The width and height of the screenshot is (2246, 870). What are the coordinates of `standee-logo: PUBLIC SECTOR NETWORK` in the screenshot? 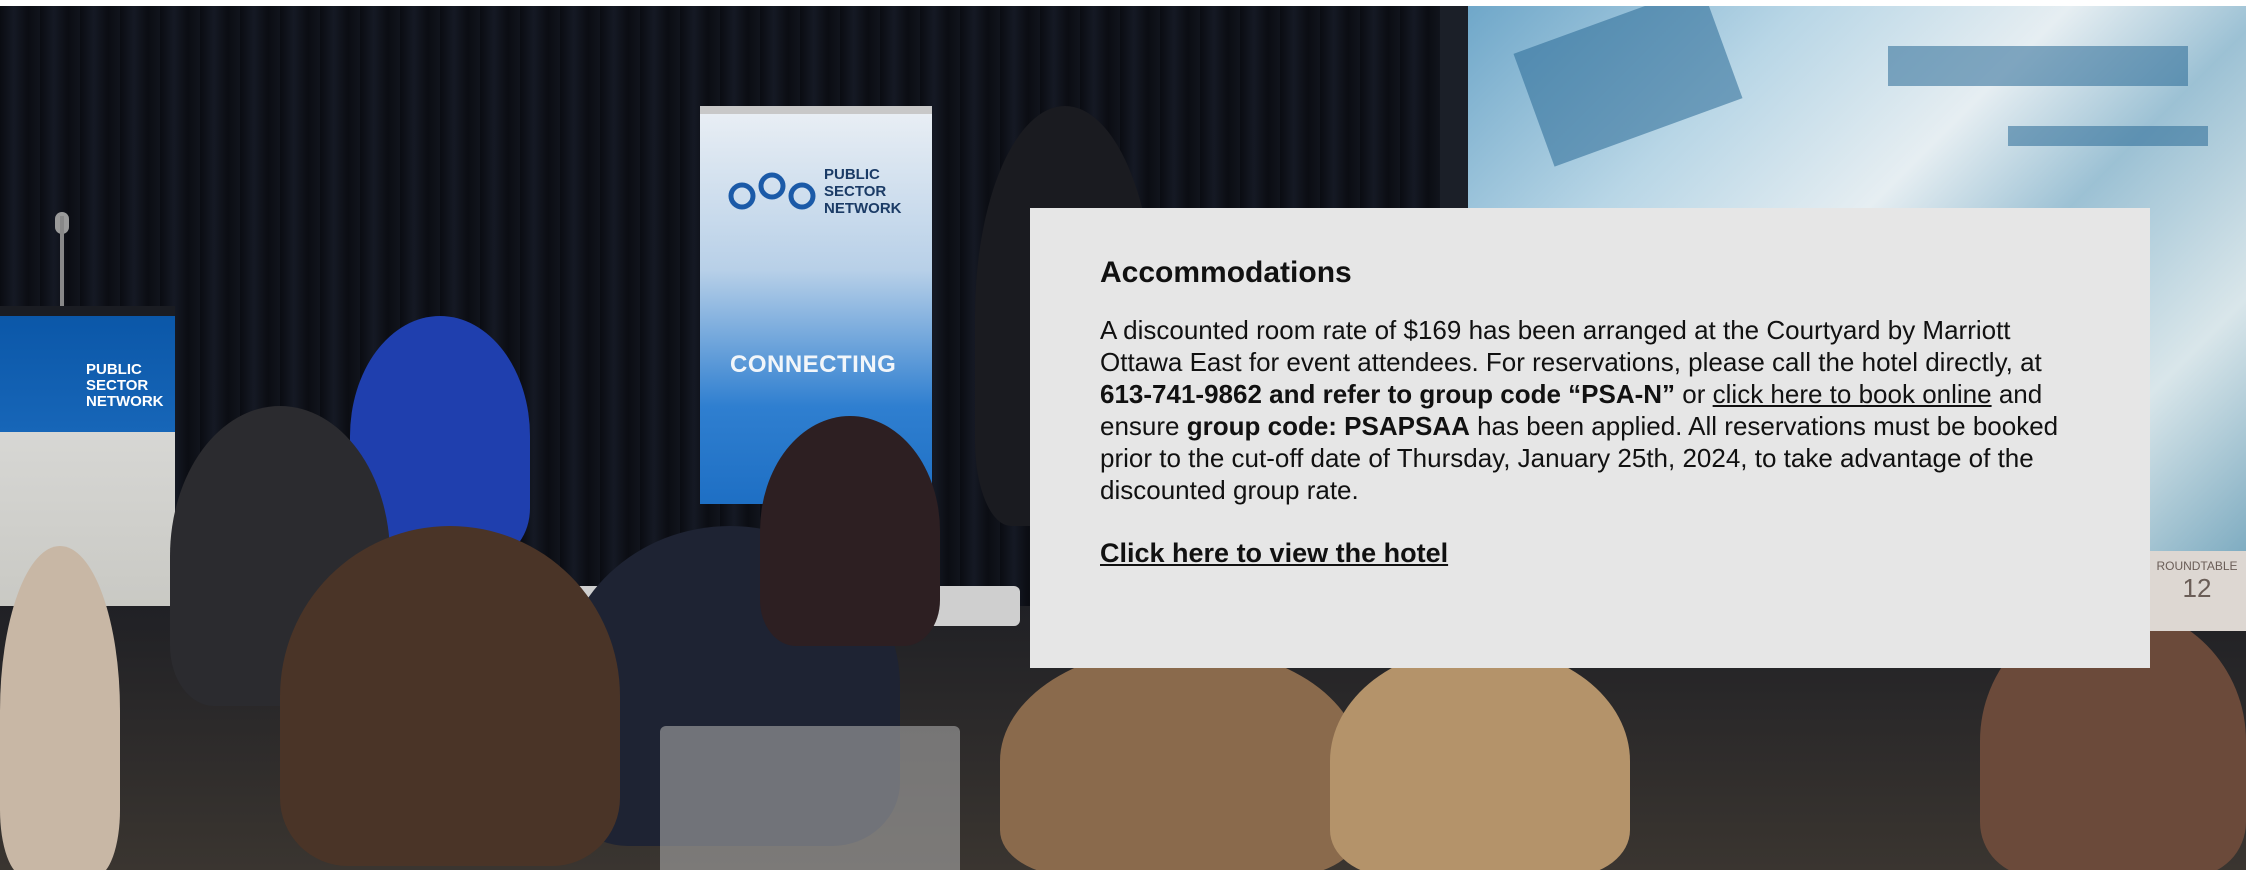 It's located at (863, 191).